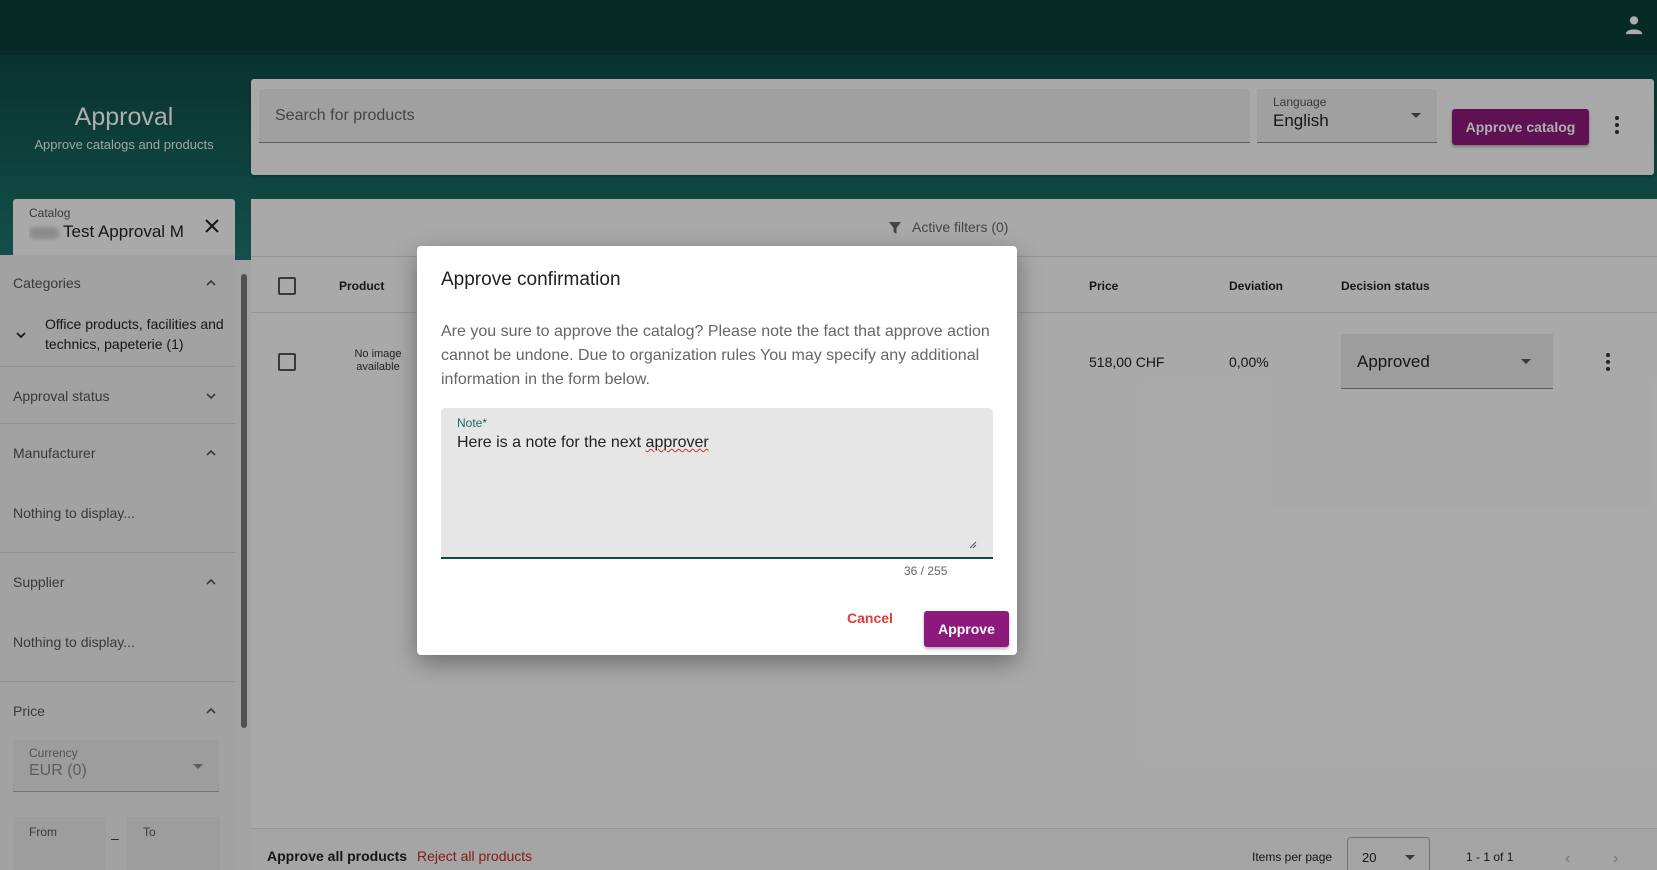 Image resolution: width=1657 pixels, height=870 pixels. Describe the element at coordinates (926, 571) in the screenshot. I see `character-counter: 36 / 255` at that location.